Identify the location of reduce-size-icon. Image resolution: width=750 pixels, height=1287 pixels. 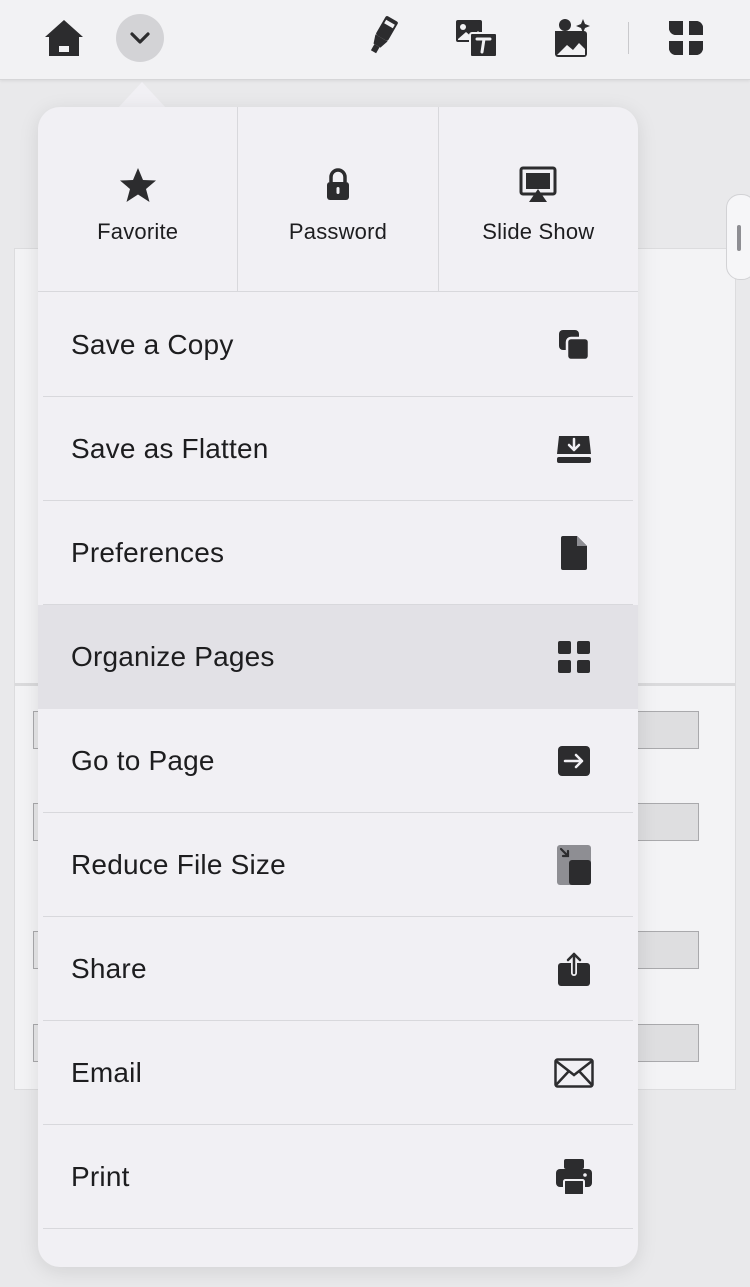
(574, 865).